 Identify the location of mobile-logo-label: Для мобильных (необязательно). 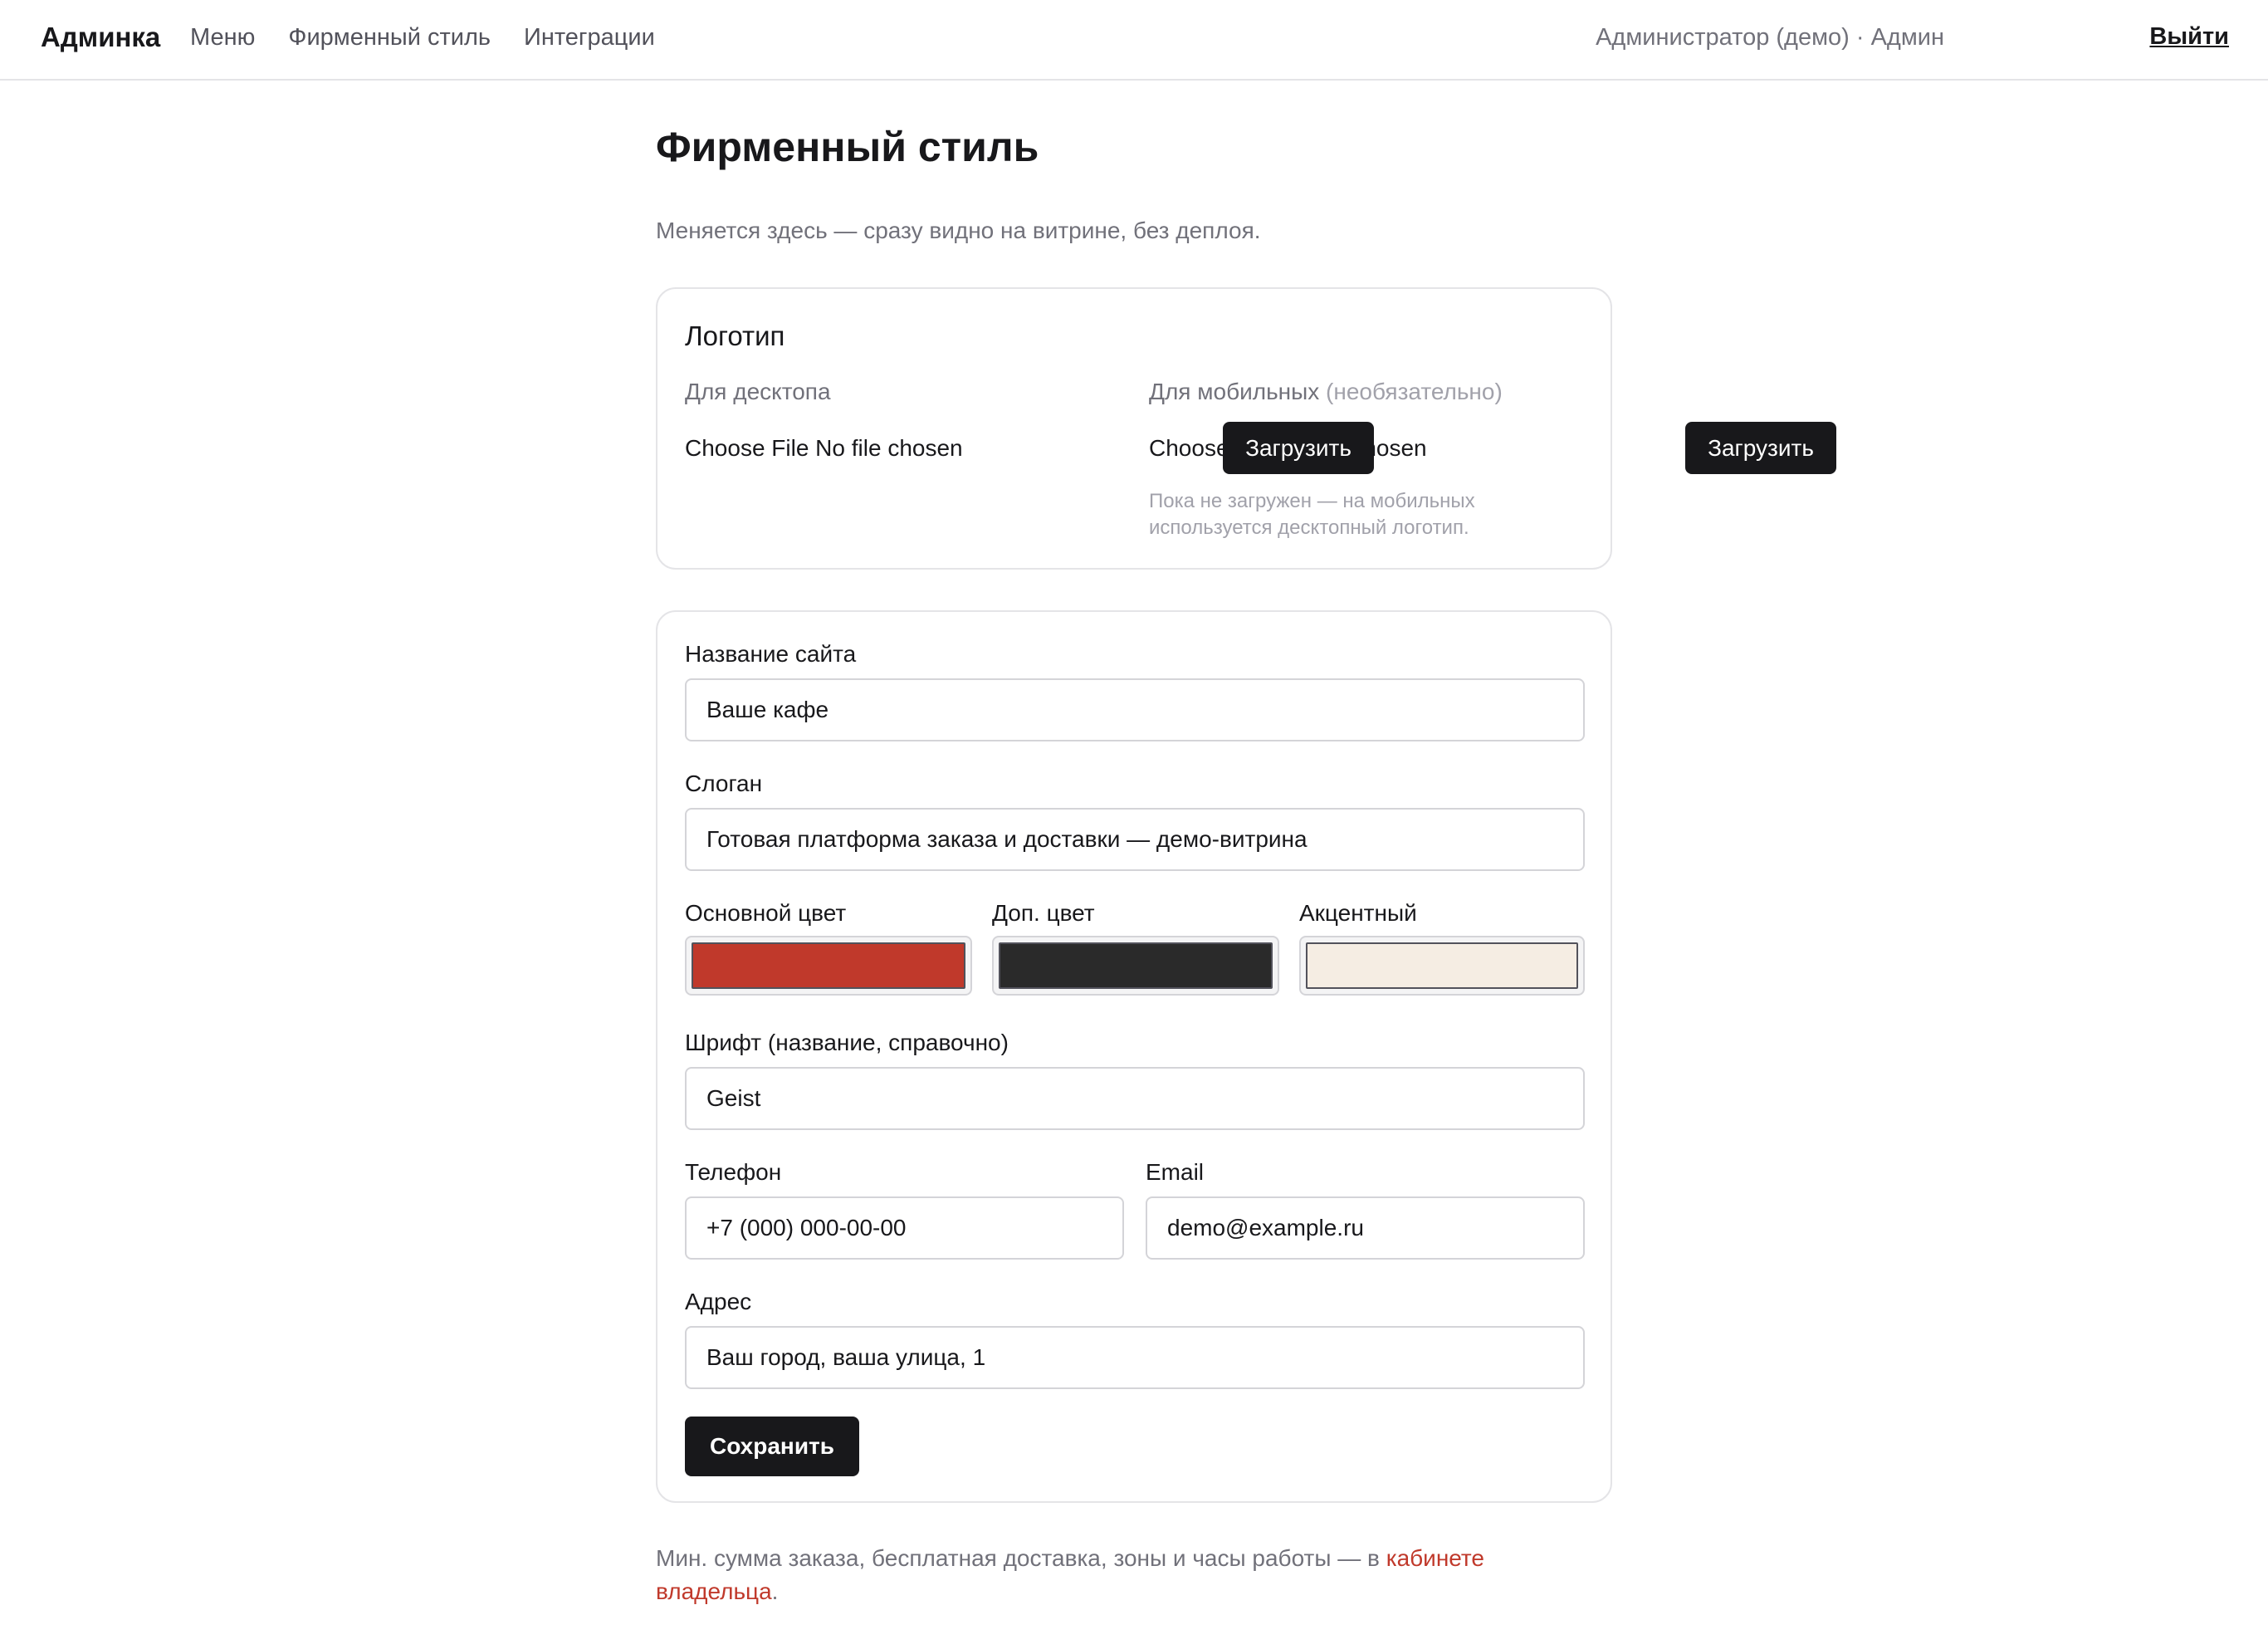
(1326, 392).